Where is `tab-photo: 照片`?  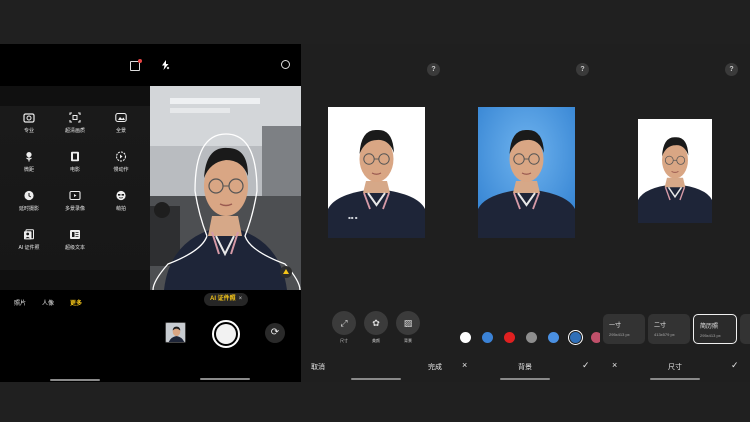
tab-photo: 照片 is located at coordinates (20, 302).